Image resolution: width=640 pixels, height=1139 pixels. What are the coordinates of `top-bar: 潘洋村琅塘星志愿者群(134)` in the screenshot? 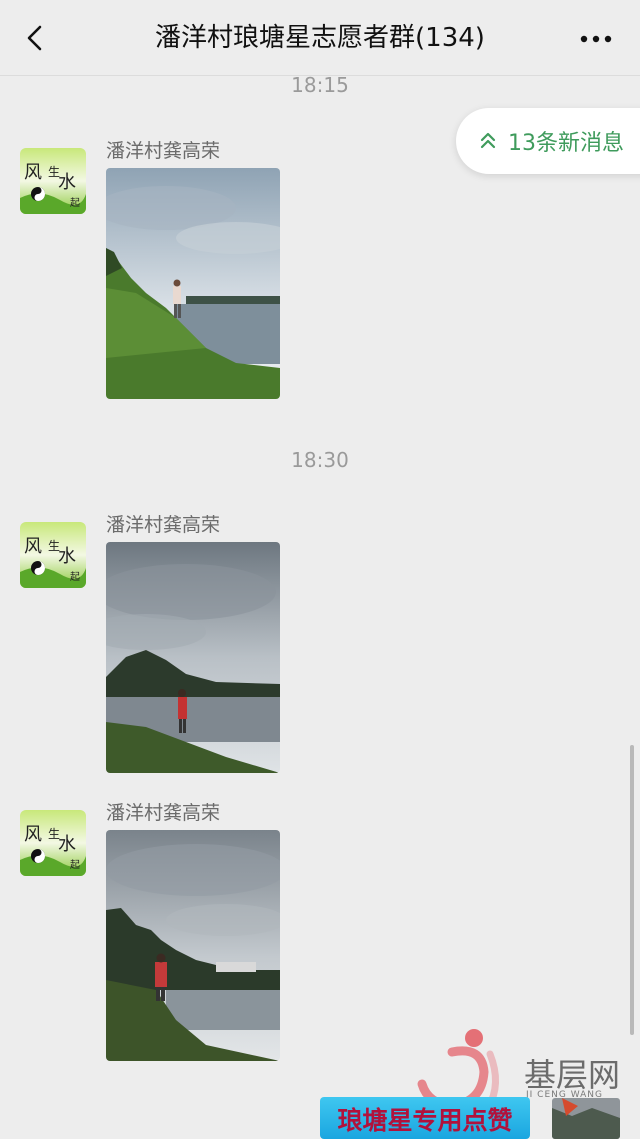 It's located at (320, 38).